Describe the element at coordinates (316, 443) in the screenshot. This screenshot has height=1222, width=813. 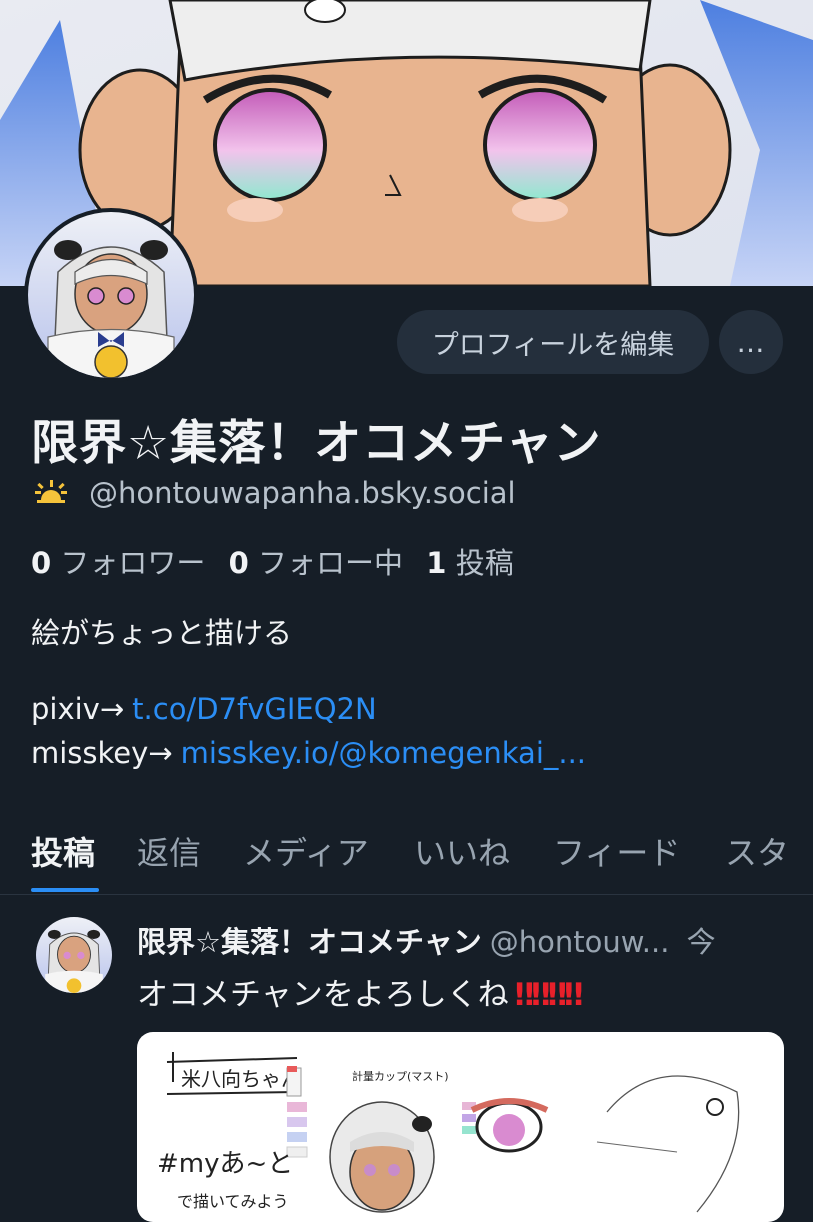
I see `display-name: 限界☆集落！オコメチャン` at that location.